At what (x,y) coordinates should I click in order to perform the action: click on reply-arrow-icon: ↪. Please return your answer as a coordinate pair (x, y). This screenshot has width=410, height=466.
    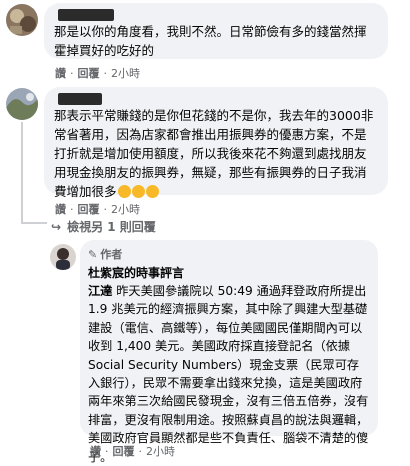
    Looking at the image, I should click on (56, 226).